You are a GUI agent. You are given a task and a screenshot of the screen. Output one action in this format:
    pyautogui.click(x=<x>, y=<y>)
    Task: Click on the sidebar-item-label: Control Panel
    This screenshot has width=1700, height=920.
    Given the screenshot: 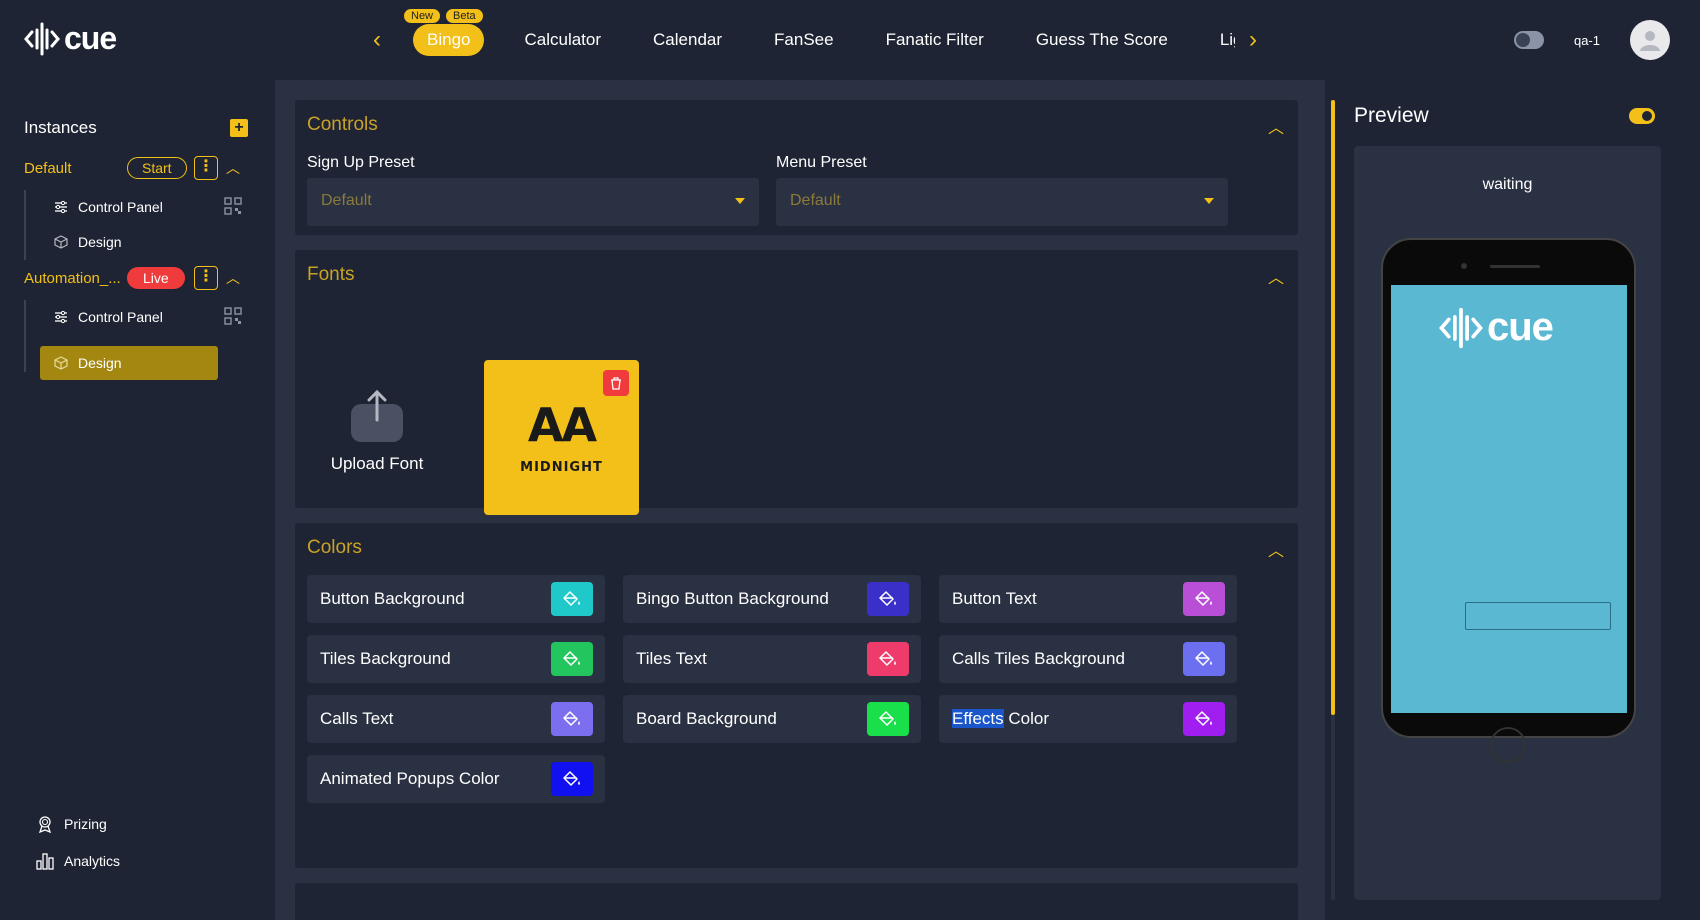 What is the action you would take?
    pyautogui.click(x=120, y=317)
    